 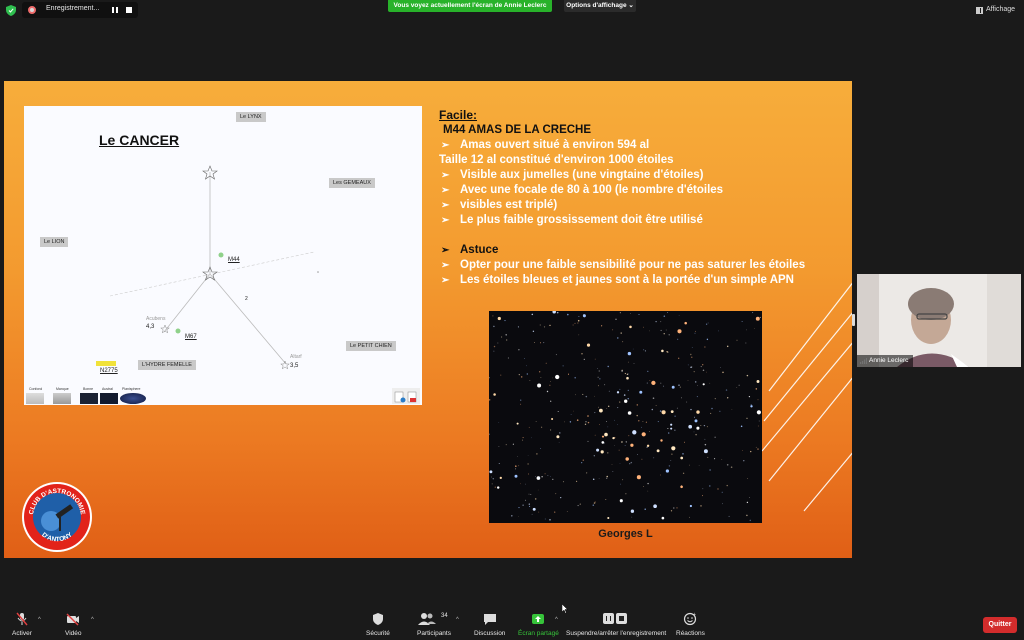 I want to click on security-label: Sécurité, so click(x=378, y=633).